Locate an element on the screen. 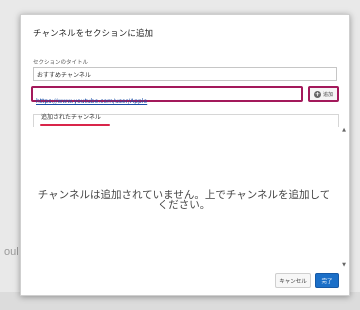  tab-active-indicator is located at coordinates (75, 125).